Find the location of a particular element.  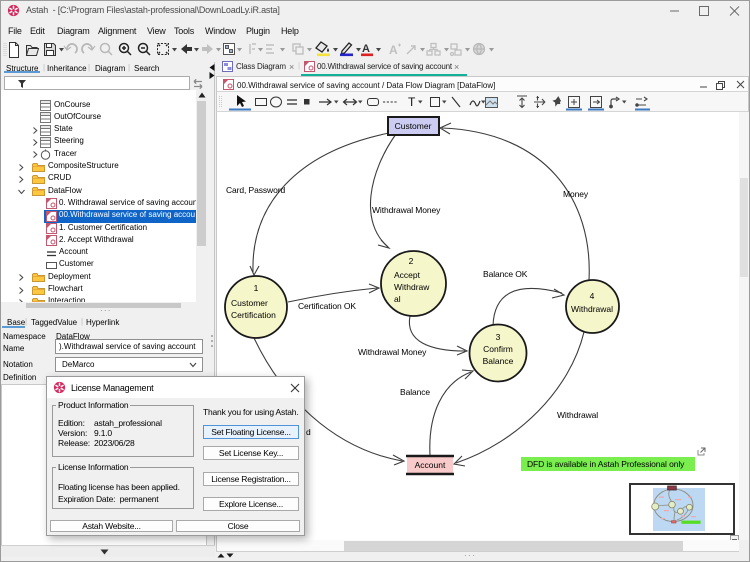

svg-text: Withdraw is located at coordinates (412, 287).